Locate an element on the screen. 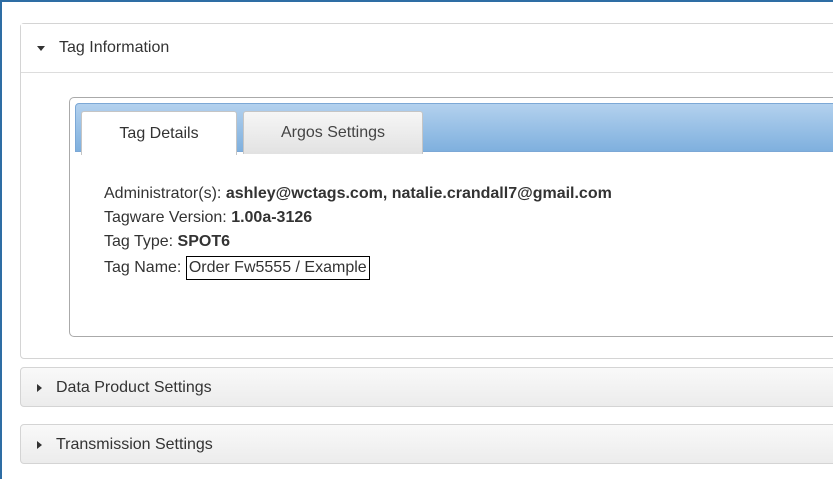  tab-tag-details-label: Tag Details is located at coordinates (159, 133).